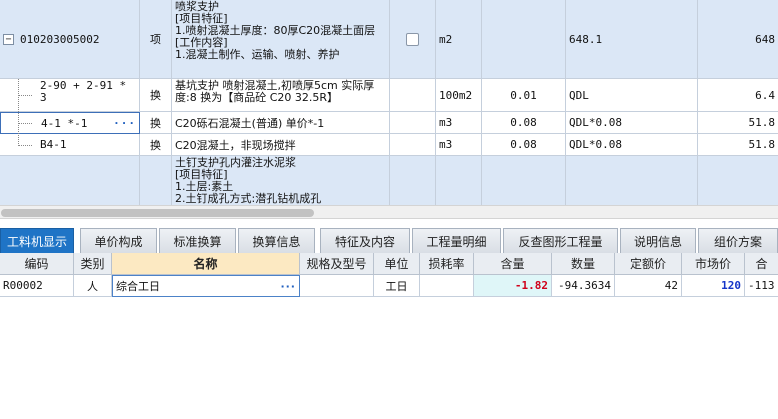 The width and height of the screenshot is (778, 419). What do you see at coordinates (93, 286) in the screenshot?
I see `category-cell: 人` at bounding box center [93, 286].